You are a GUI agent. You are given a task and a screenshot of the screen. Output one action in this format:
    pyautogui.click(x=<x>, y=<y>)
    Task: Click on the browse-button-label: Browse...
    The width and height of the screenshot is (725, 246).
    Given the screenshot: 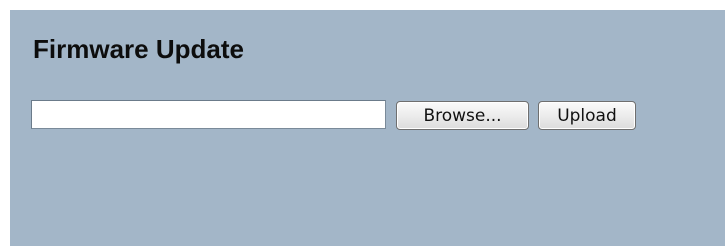 What is the action you would take?
    pyautogui.click(x=462, y=115)
    